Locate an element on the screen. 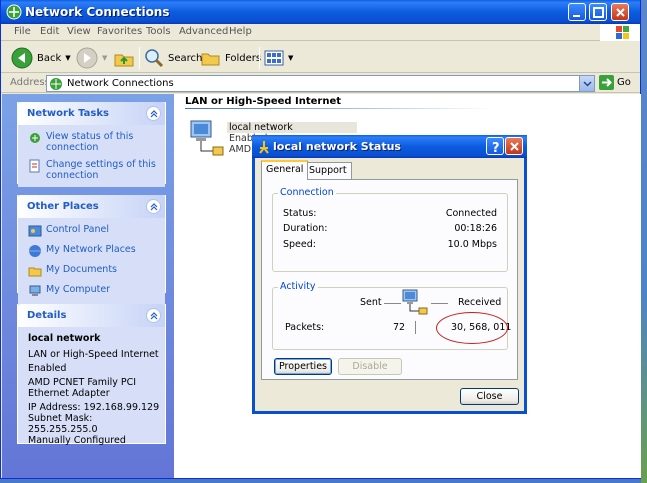  my-documents-link: My Documents is located at coordinates (94, 271).